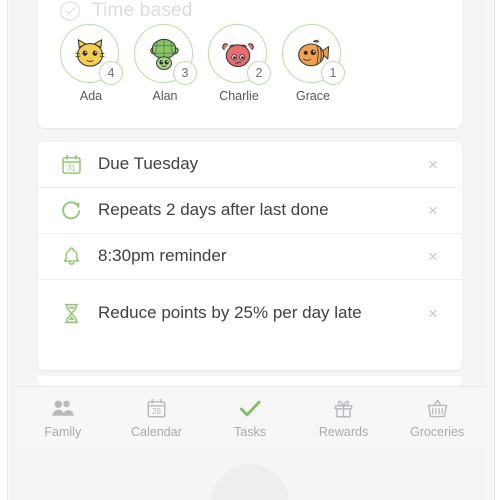 The image size is (500, 500). What do you see at coordinates (497, 250) in the screenshot?
I see `device-bezel-right` at bounding box center [497, 250].